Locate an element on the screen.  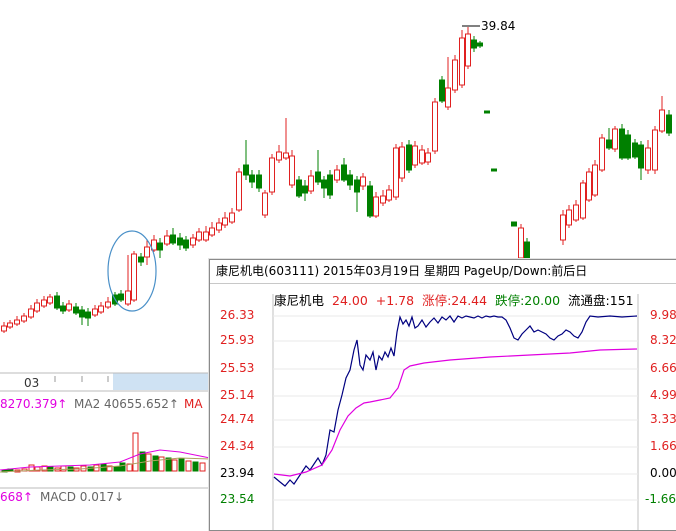
price-axis-label: 25.53 is located at coordinates (237, 368).